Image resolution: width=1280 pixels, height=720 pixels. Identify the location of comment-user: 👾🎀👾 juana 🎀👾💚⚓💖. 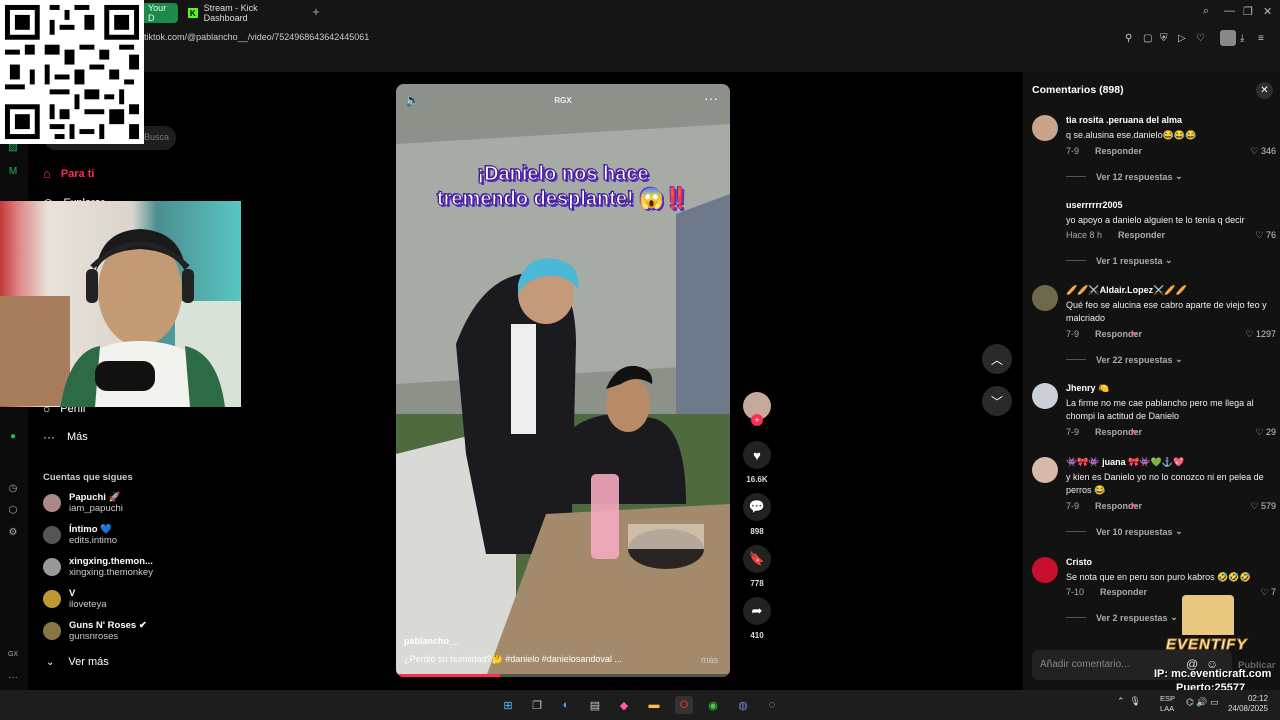
(1125, 462).